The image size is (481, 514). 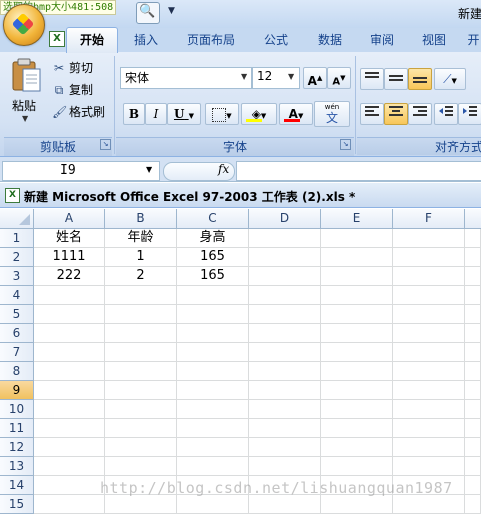 I want to click on cell-d7, so click(x=285, y=352).